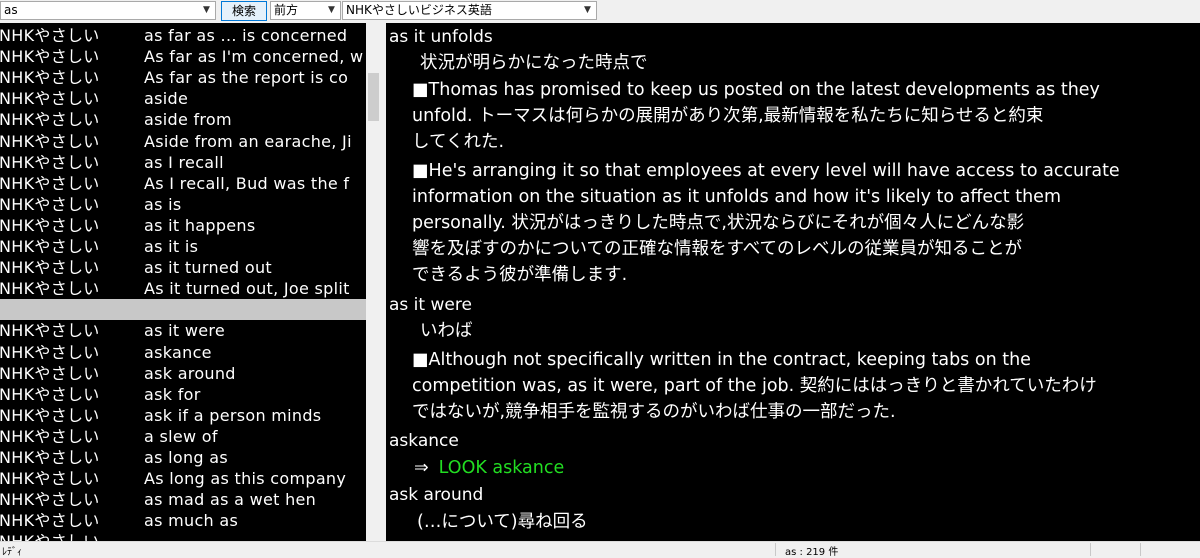 The height and width of the screenshot is (558, 1200). Describe the element at coordinates (108, 10) in the screenshot. I see `search-input: as ▼` at that location.